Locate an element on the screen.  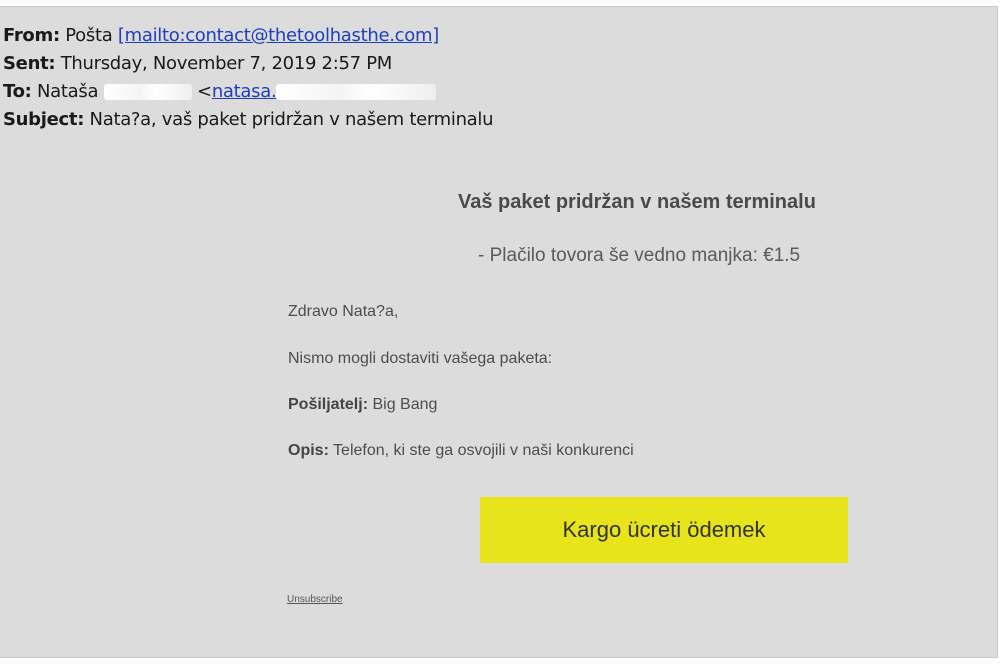
sent-header: Sent: Thursday, November 7, 2019 2:57 PM is located at coordinates (197, 63).